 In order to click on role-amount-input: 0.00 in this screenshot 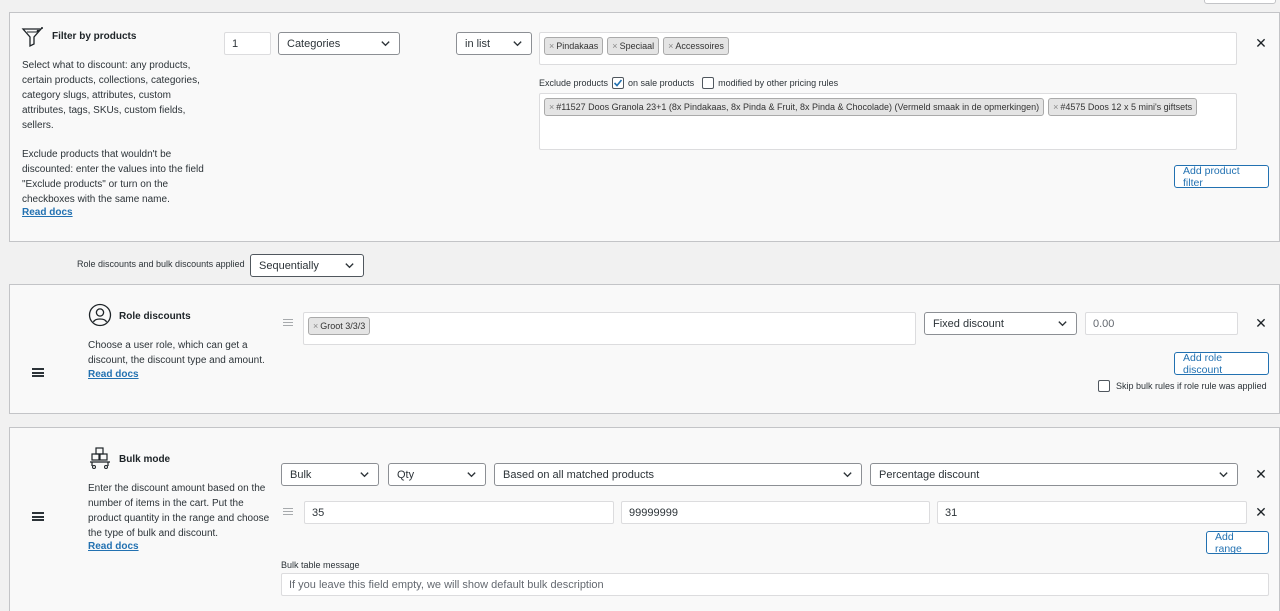, I will do `click(1161, 323)`.